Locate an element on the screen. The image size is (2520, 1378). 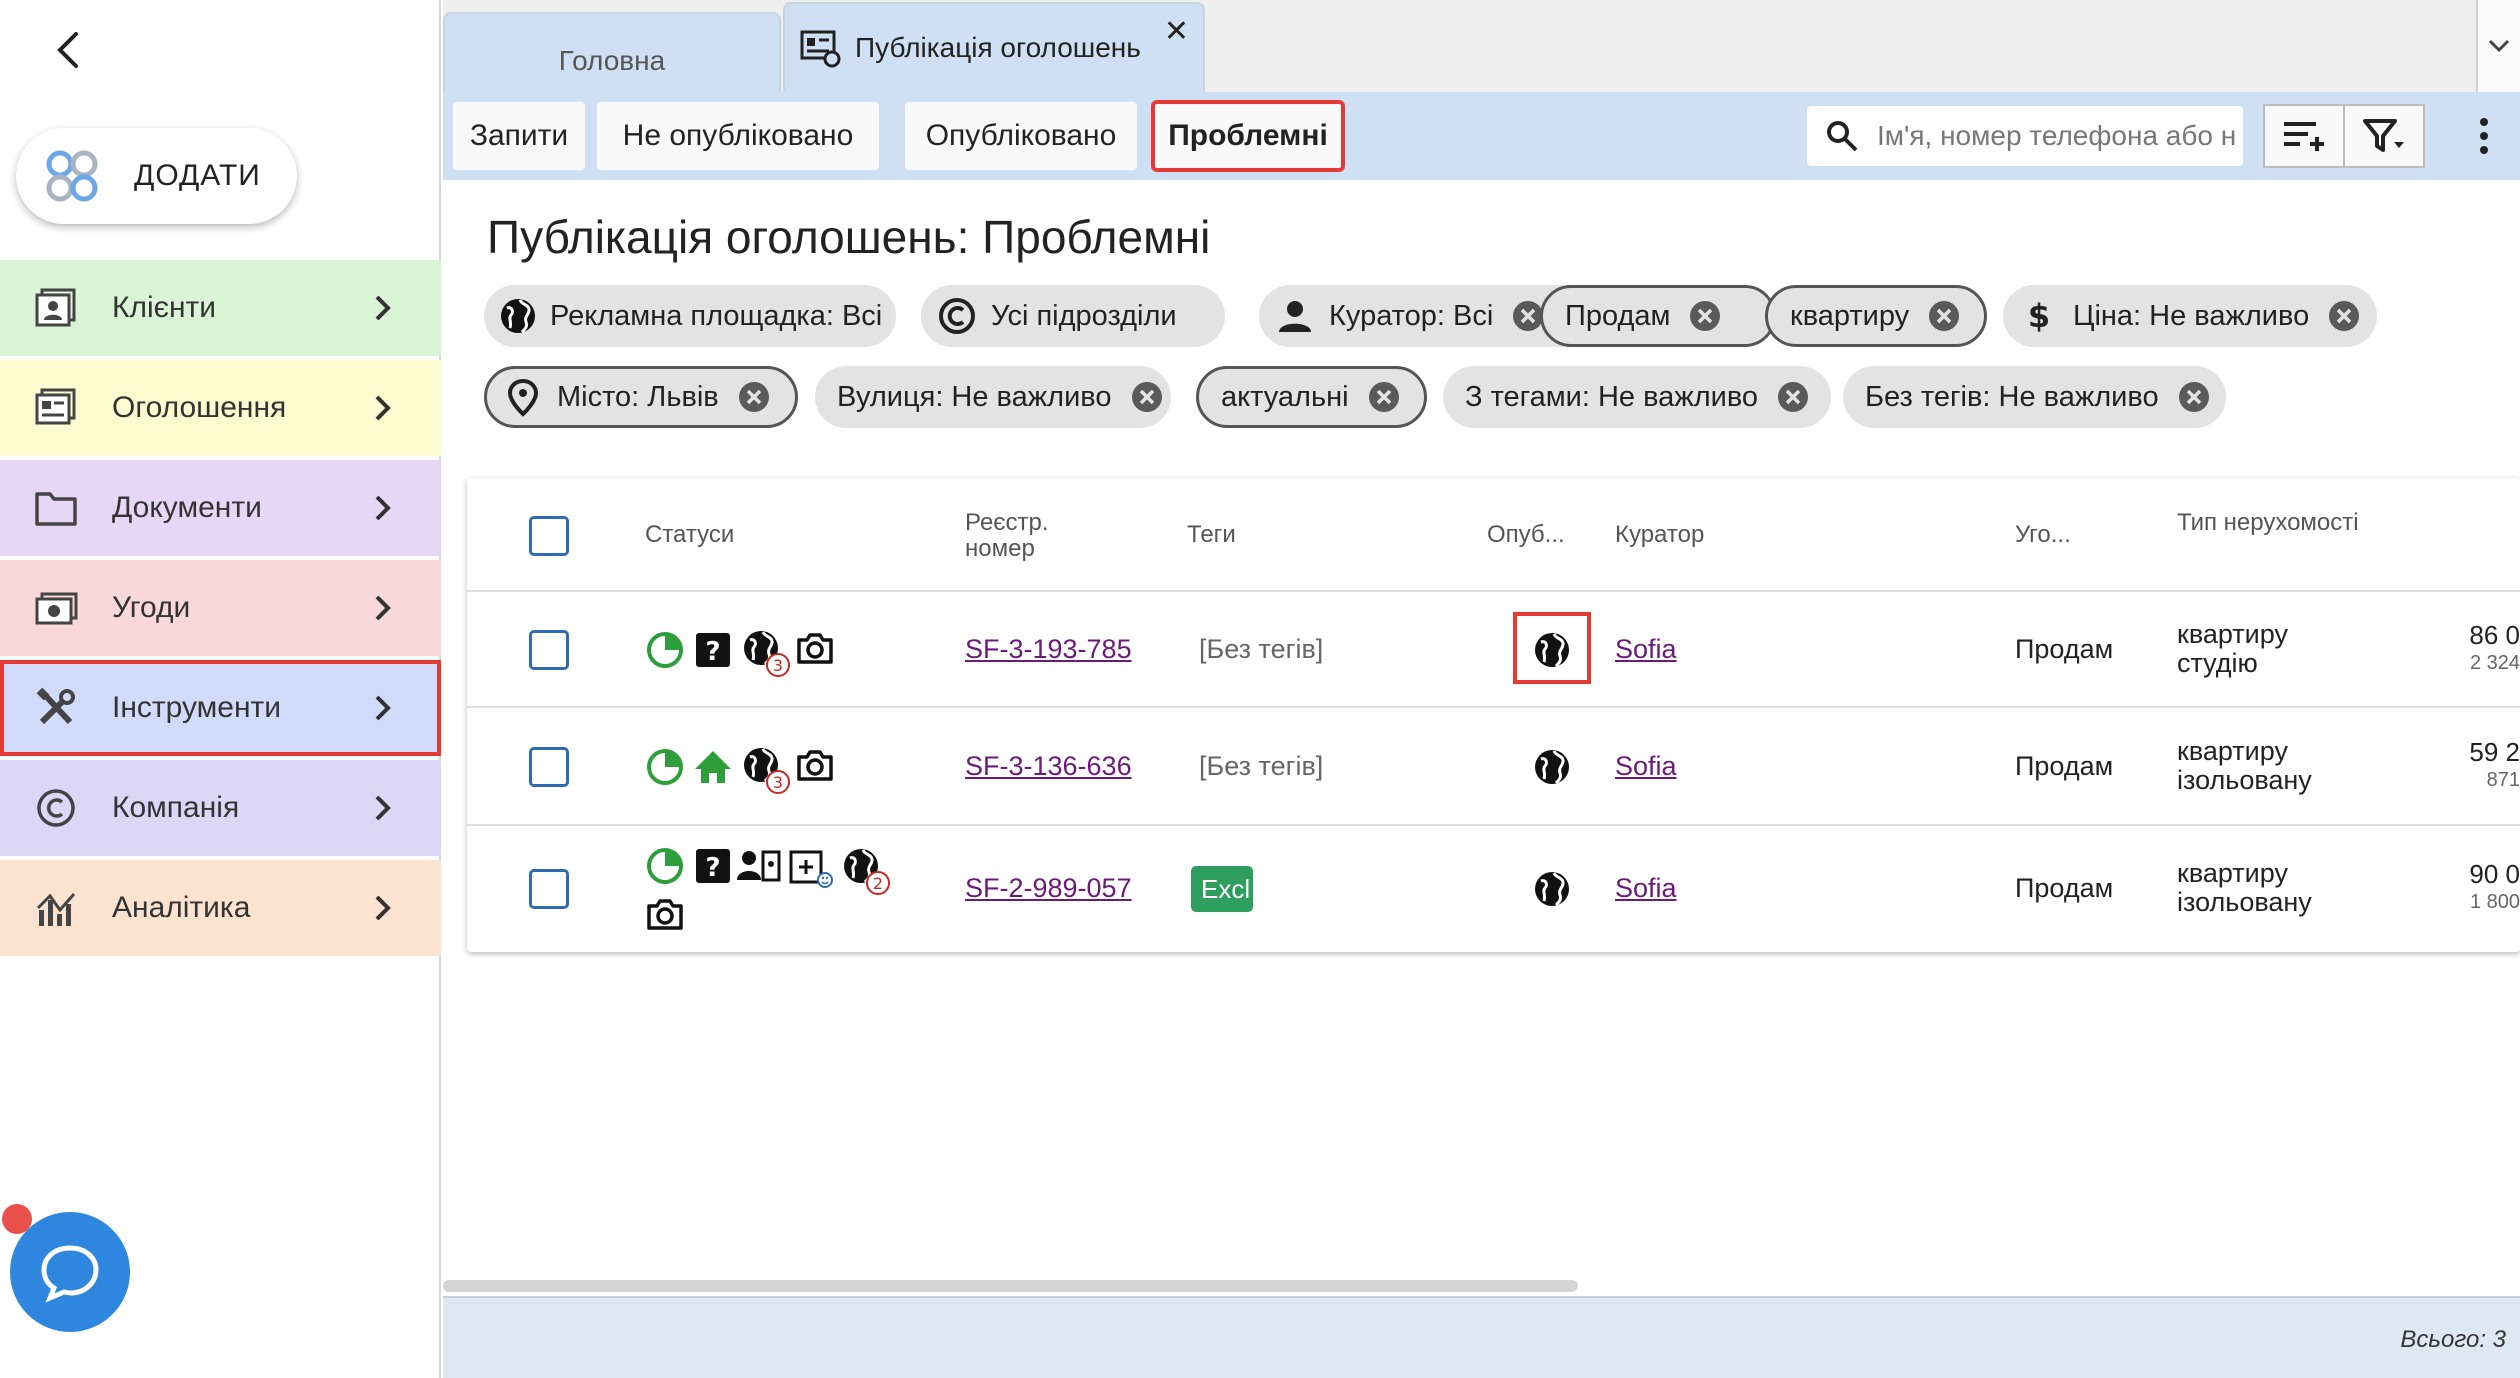
sidebar-item-5: Компанія is located at coordinates (220, 808).